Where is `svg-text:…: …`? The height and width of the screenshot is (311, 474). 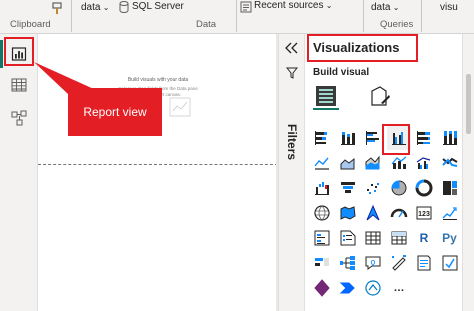 svg-text:…: … is located at coordinates (398, 288).